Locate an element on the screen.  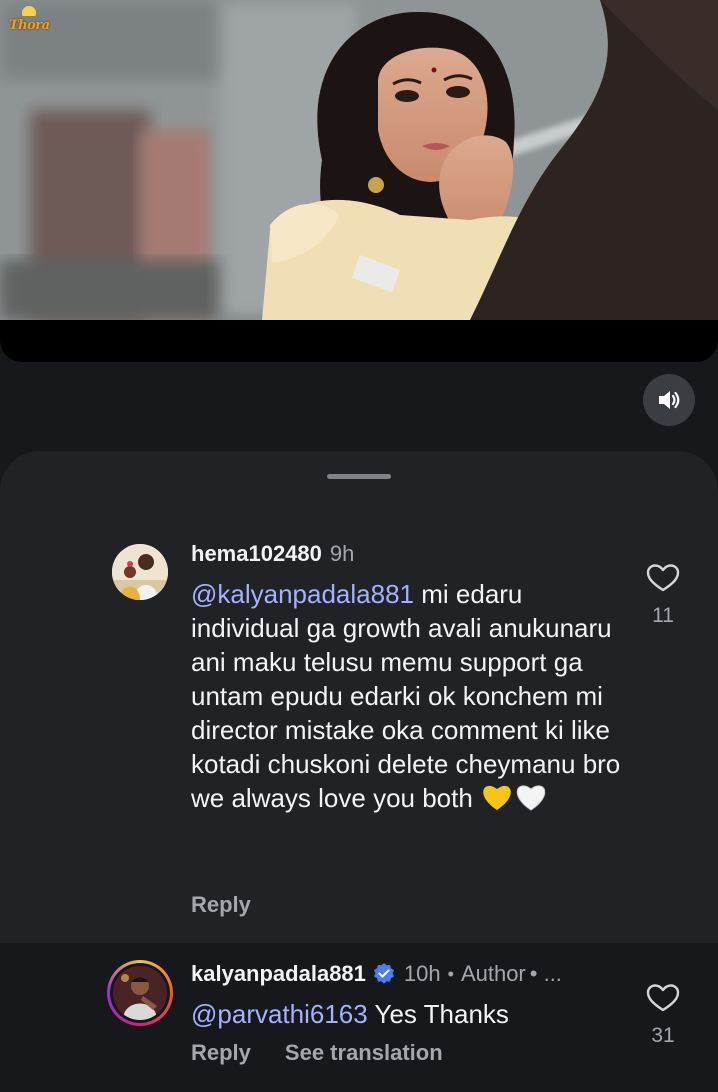
mention-link: @kalyanpadala881 is located at coordinates (302, 594).